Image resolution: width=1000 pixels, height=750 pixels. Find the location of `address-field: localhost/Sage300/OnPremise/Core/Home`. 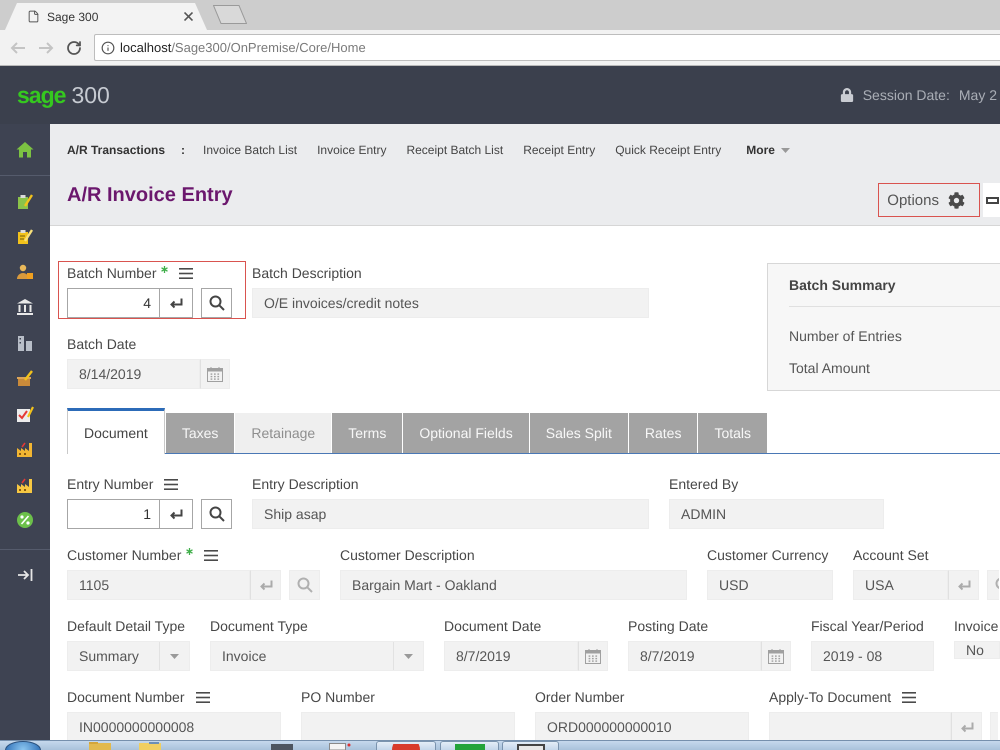

address-field: localhost/Sage300/OnPremise/Core/Home is located at coordinates (547, 47).